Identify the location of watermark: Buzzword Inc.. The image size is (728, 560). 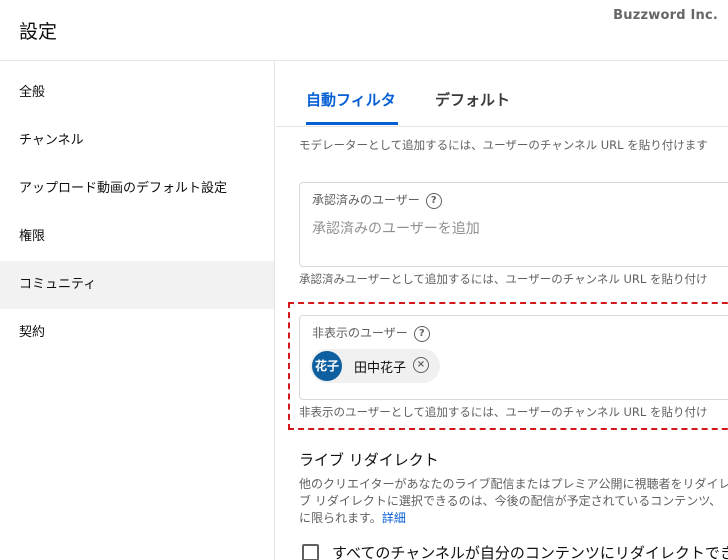
(665, 15).